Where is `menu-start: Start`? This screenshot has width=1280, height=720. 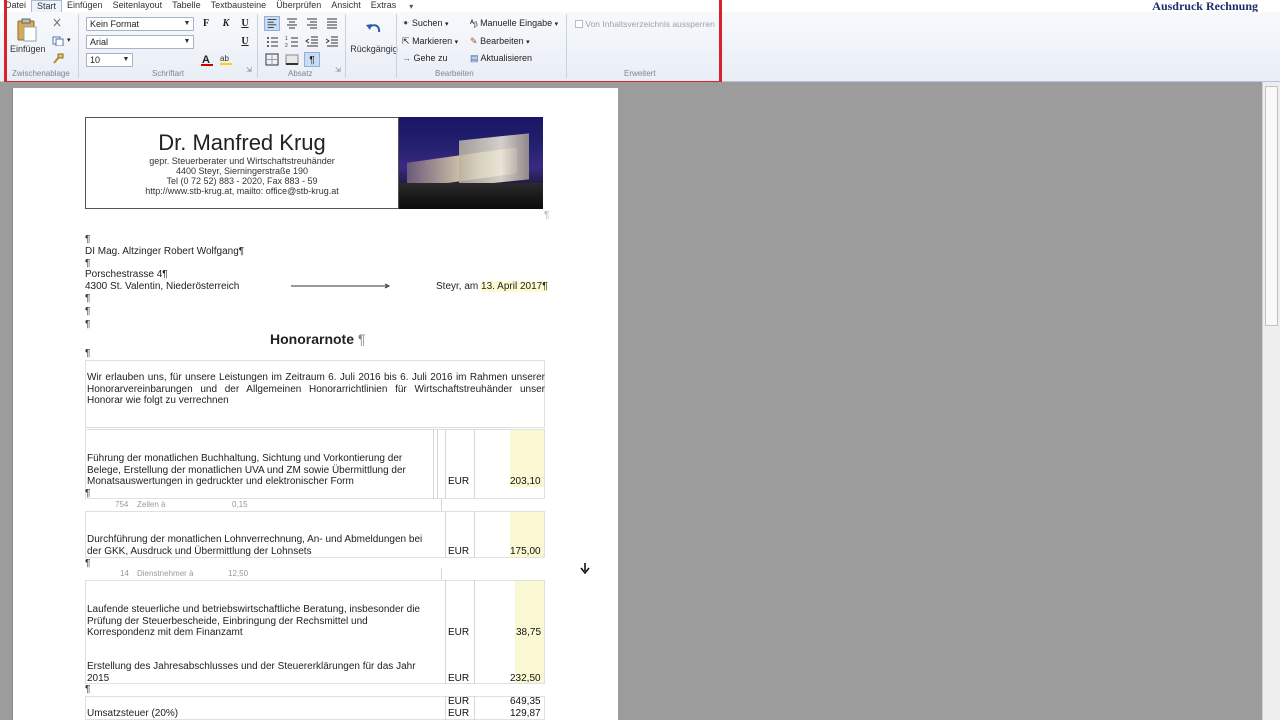
menu-start: Start is located at coordinates (47, 6).